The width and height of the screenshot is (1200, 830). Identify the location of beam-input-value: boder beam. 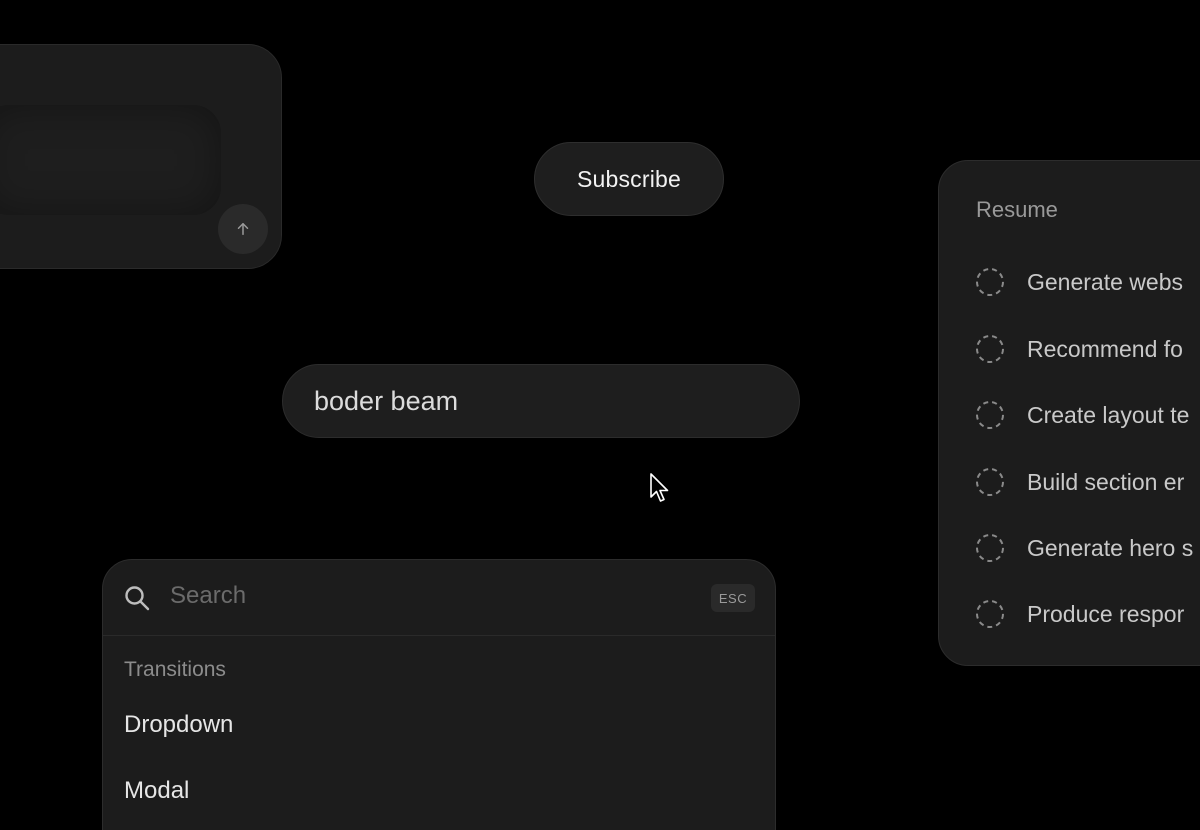
(386, 400).